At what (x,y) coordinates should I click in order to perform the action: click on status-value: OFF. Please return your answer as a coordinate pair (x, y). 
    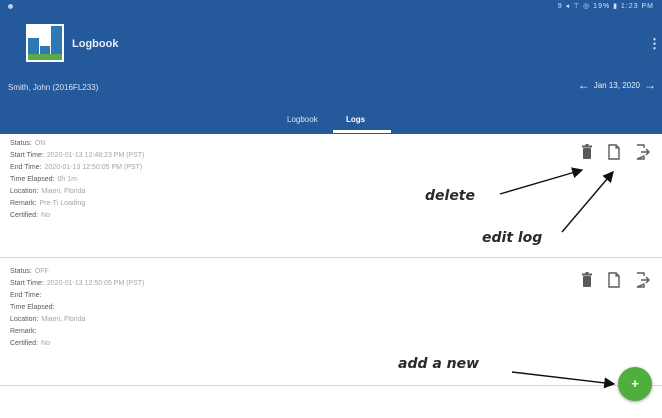
    Looking at the image, I should click on (41, 271).